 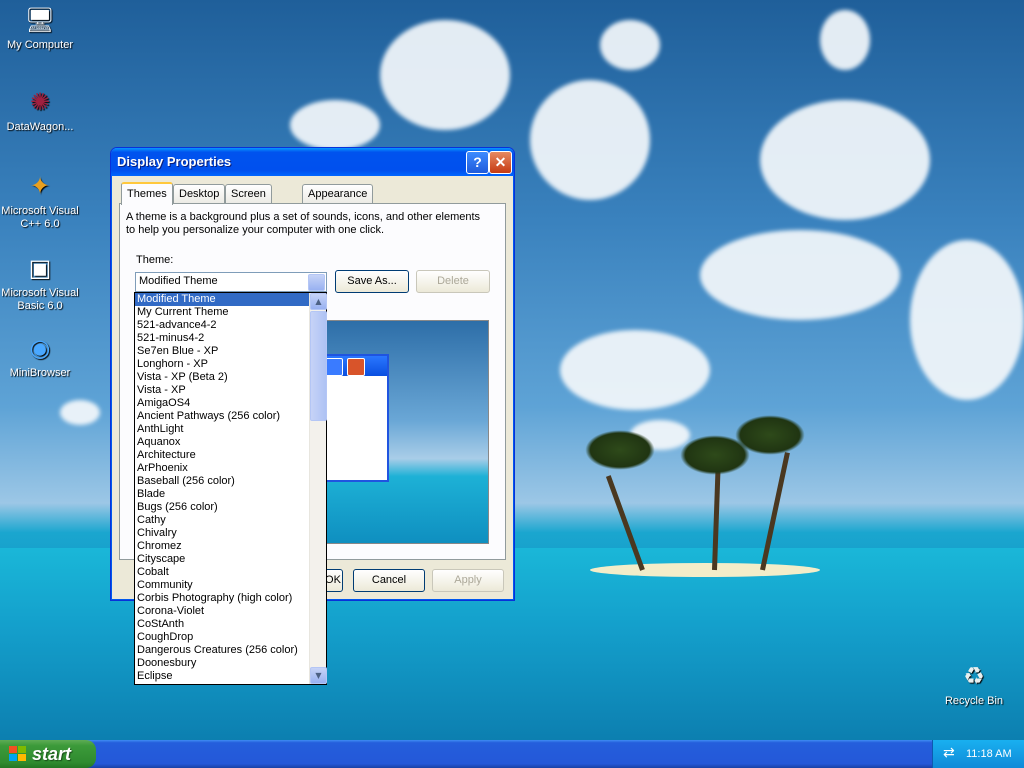 What do you see at coordinates (174, 161) in the screenshot?
I see `window-title: Display Properties` at bounding box center [174, 161].